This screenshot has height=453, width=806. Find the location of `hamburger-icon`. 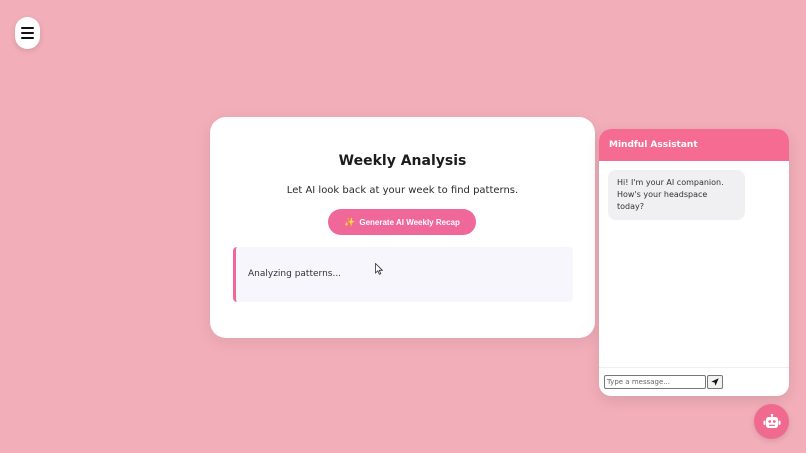

hamburger-icon is located at coordinates (27, 33).